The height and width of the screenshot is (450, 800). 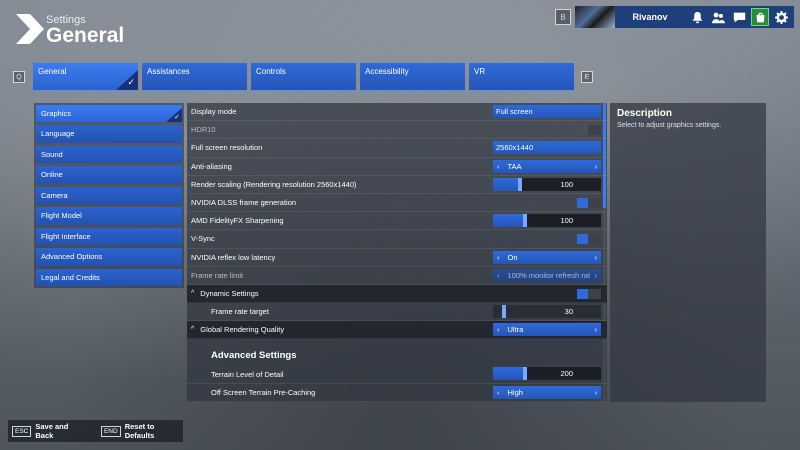 I want to click on avatar, so click(x=595, y=17).